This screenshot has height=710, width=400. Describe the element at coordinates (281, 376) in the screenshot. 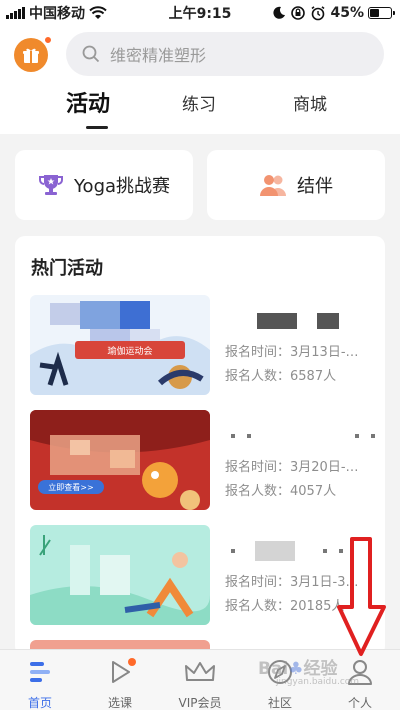

I see `signup-count: 报名人数：6587人` at that location.